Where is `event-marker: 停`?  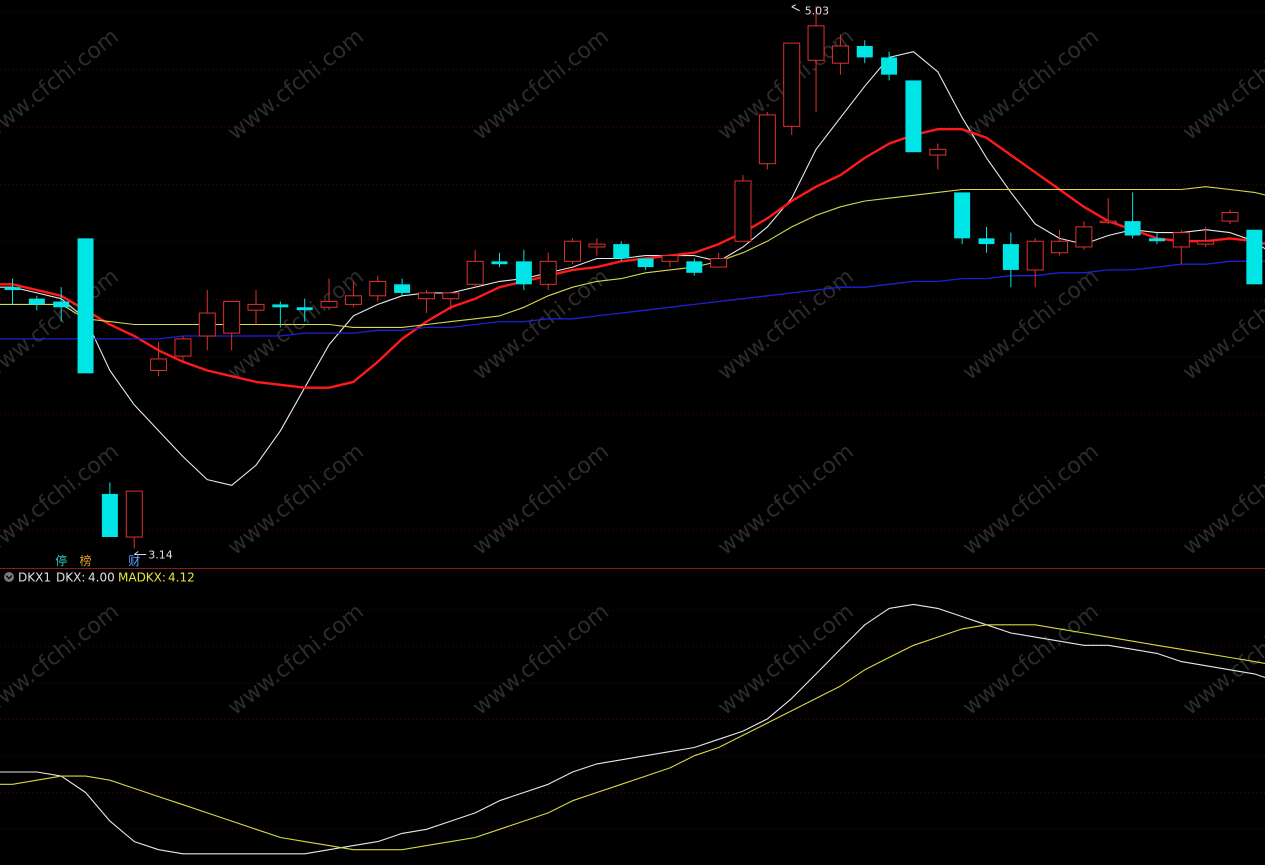 event-marker: 停 is located at coordinates (61, 560).